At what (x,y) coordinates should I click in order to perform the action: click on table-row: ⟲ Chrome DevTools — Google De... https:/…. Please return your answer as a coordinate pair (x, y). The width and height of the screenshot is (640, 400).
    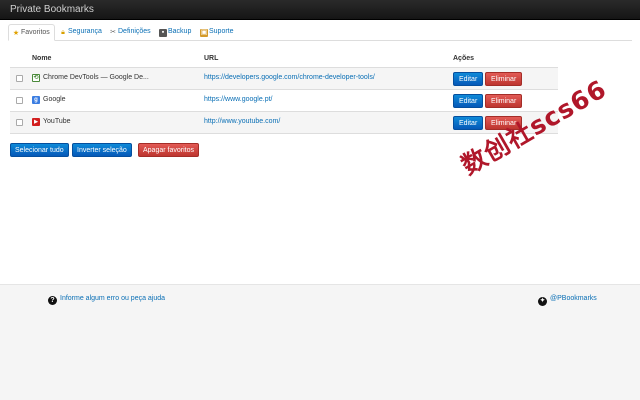
    Looking at the image, I should click on (284, 79).